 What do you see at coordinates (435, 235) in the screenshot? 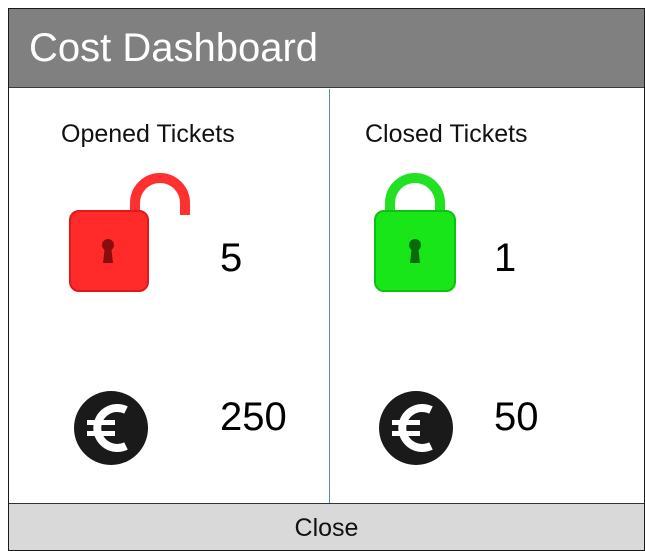
I see `locked-padlock-icon` at bounding box center [435, 235].